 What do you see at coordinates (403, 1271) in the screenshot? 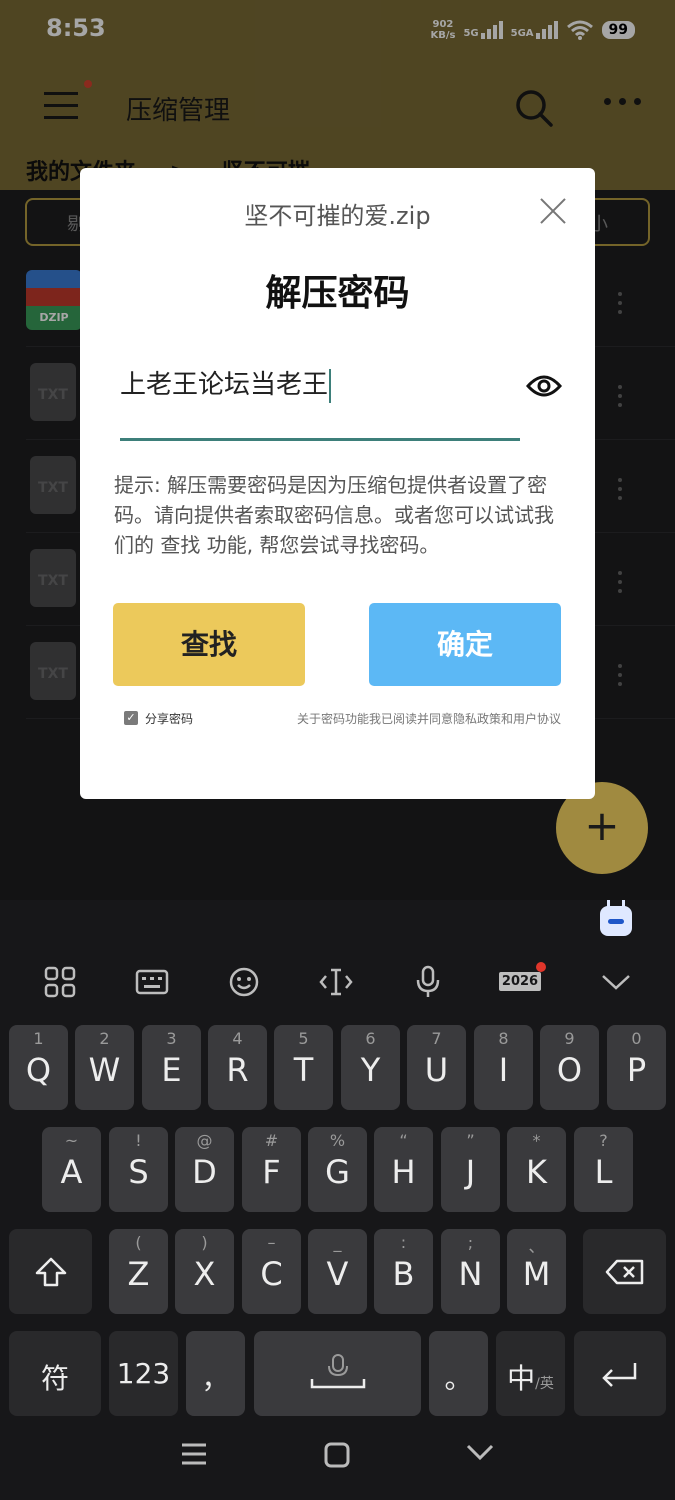
I see `key-b: :B` at bounding box center [403, 1271].